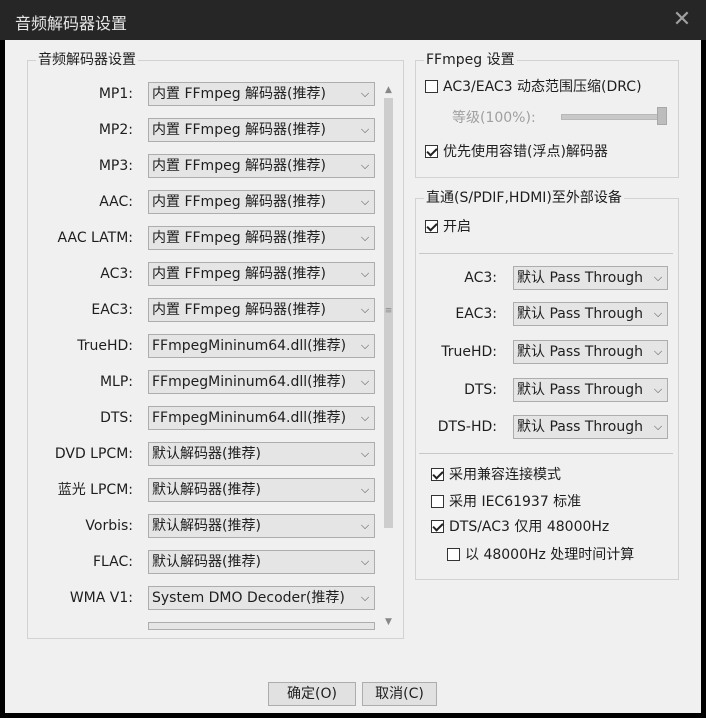  Describe the element at coordinates (71, 23) in the screenshot. I see `dialog-title: 音频解码器设置` at that location.